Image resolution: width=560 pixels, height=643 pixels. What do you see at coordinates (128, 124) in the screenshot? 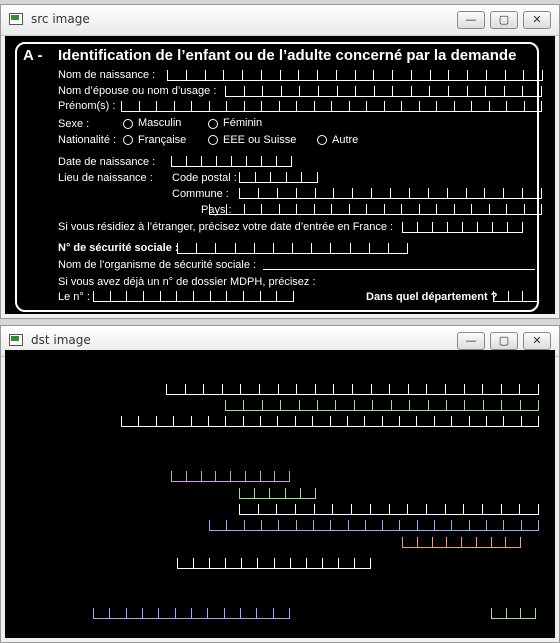
I see `radio-masculin` at bounding box center [128, 124].